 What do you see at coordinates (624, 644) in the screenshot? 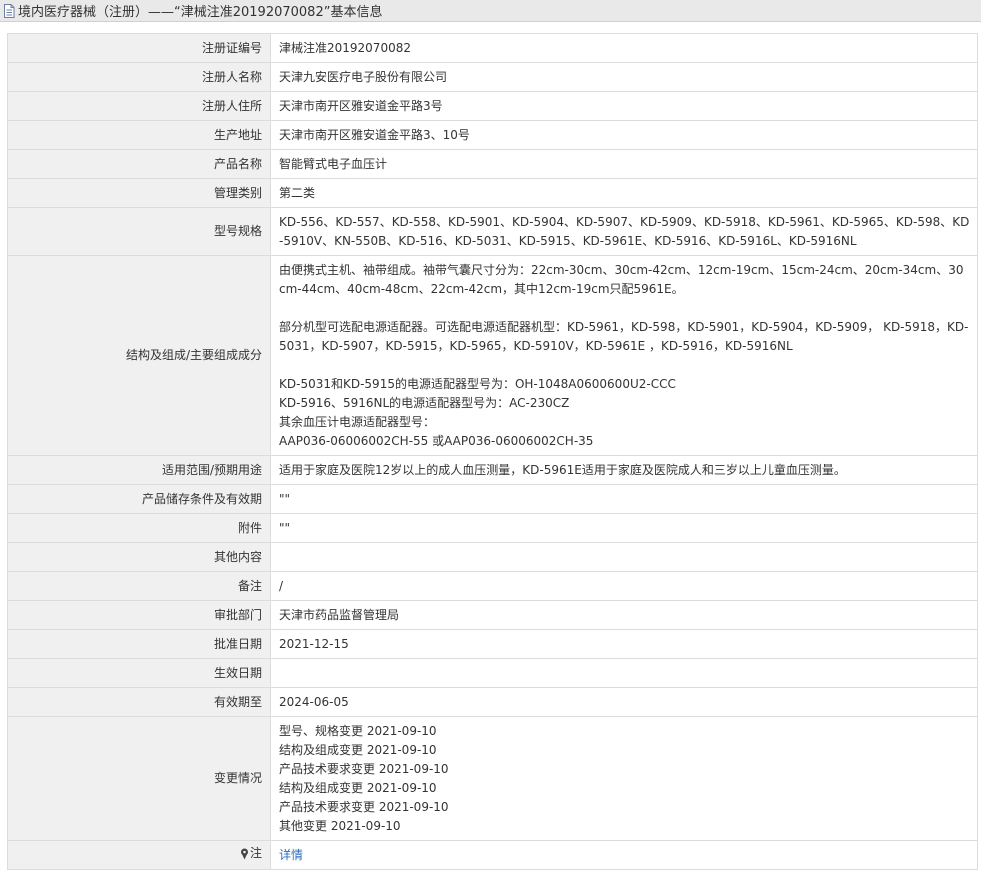
I see `field-value: 2021-12-15` at bounding box center [624, 644].